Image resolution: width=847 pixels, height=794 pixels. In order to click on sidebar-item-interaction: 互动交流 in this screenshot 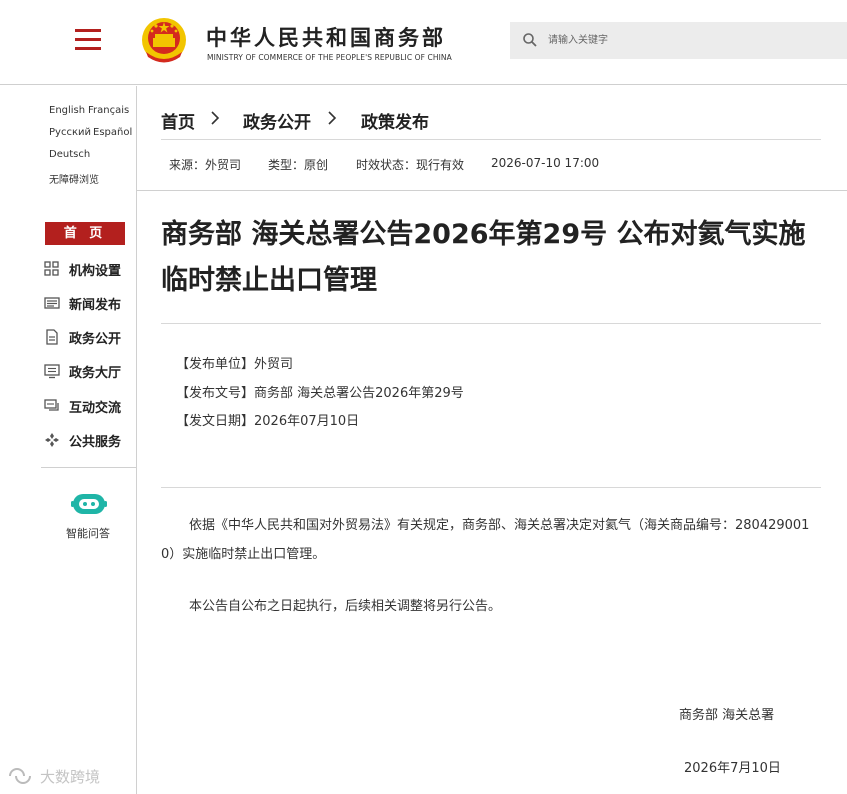, I will do `click(89, 406)`.